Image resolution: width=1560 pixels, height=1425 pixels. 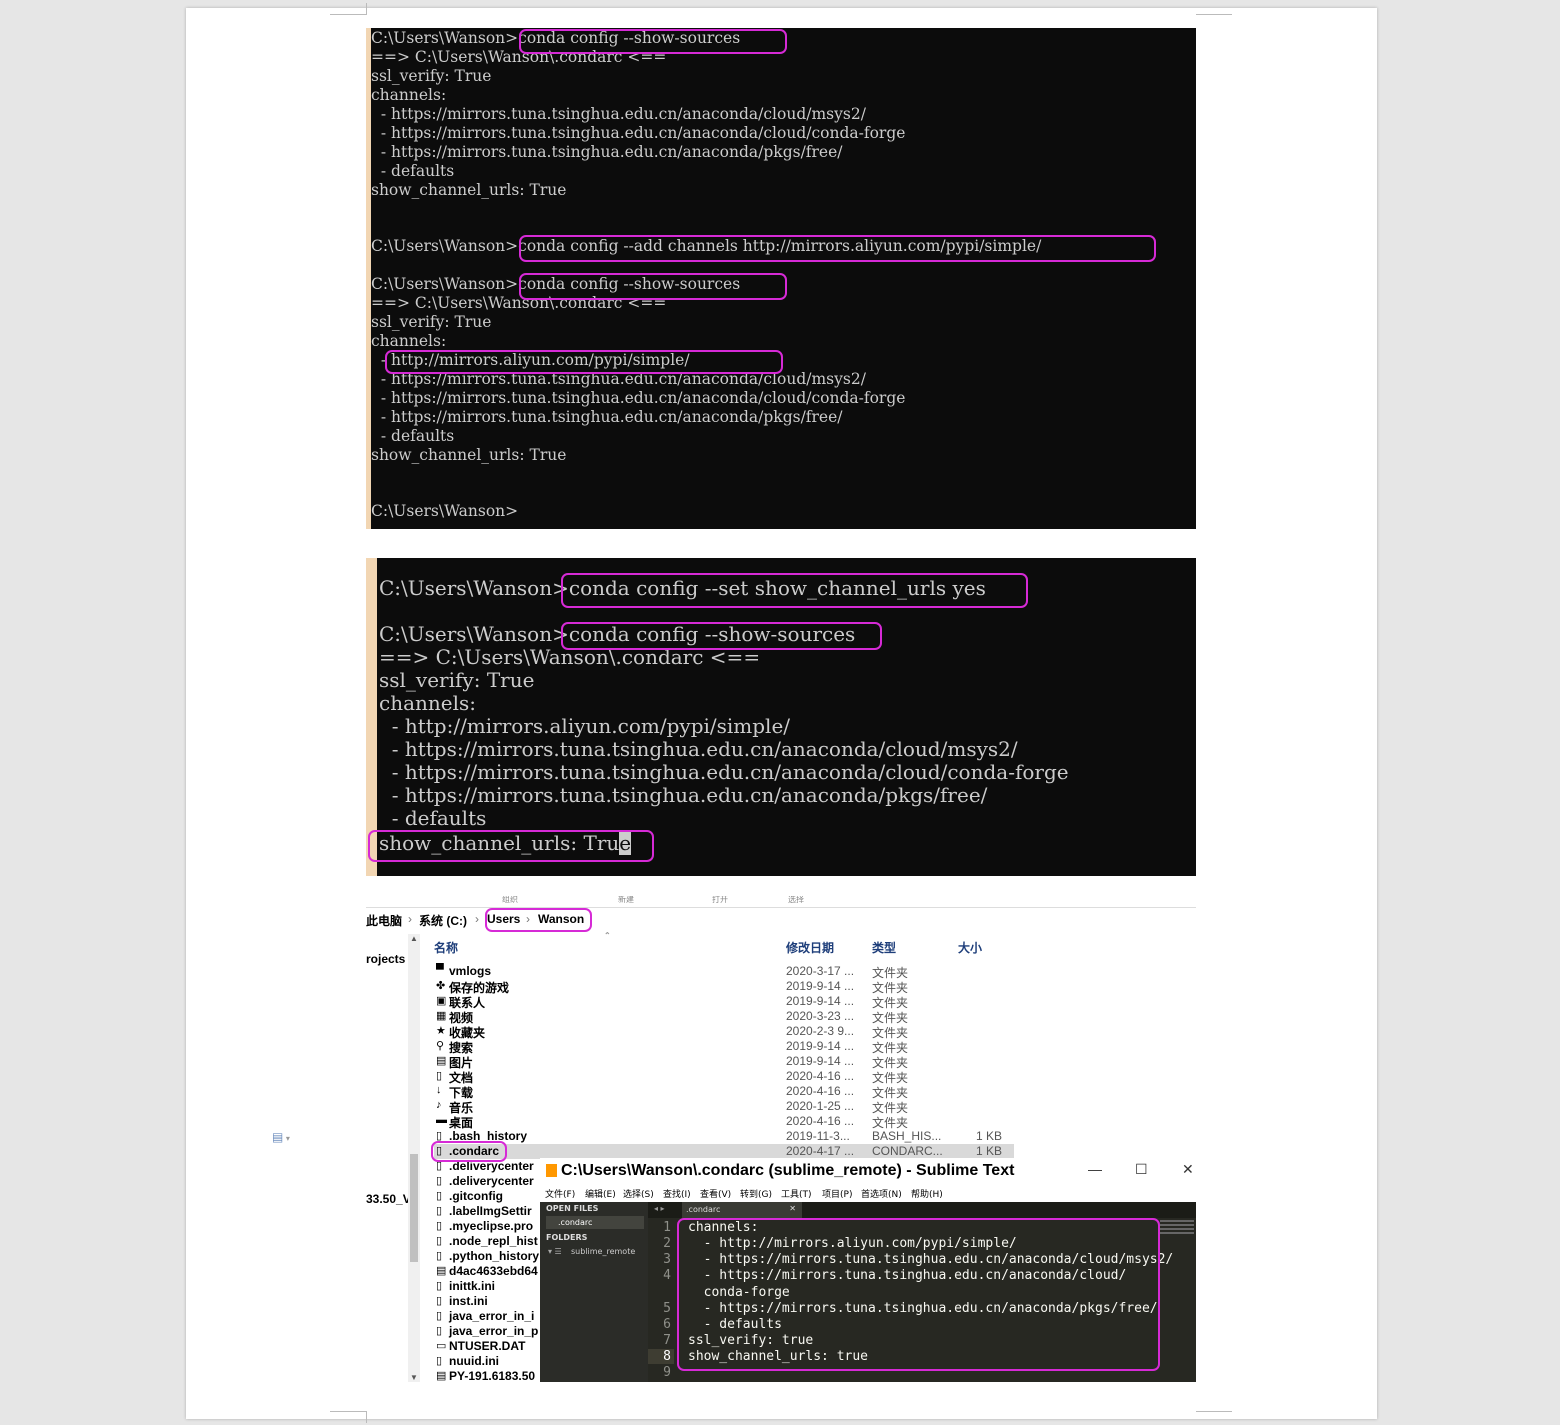 I want to click on ribbon-group-open: 打开, so click(x=720, y=900).